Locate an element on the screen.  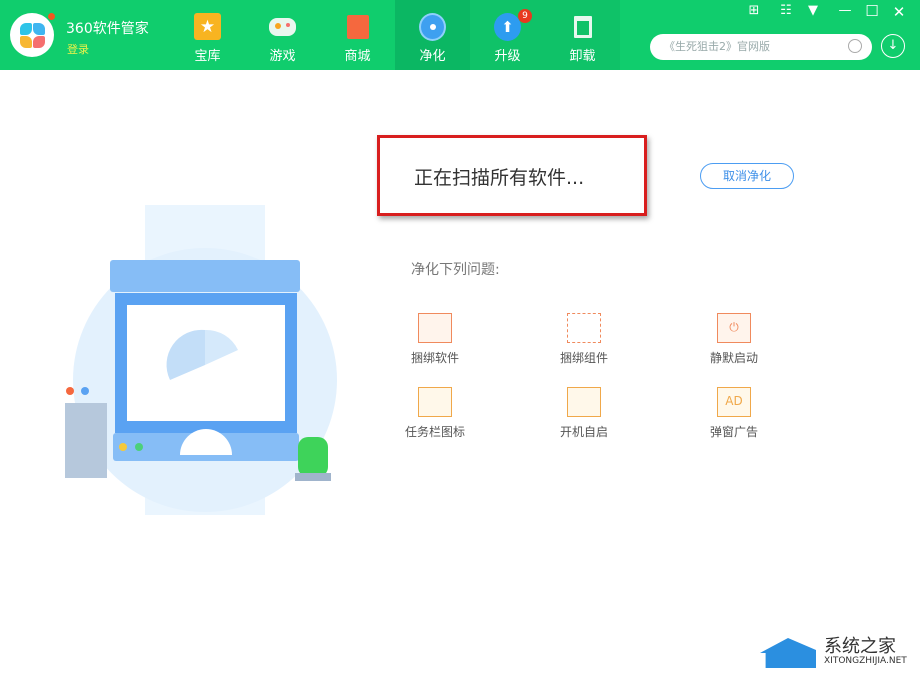
tab-clean: 净化 is located at coordinates (432, 35).